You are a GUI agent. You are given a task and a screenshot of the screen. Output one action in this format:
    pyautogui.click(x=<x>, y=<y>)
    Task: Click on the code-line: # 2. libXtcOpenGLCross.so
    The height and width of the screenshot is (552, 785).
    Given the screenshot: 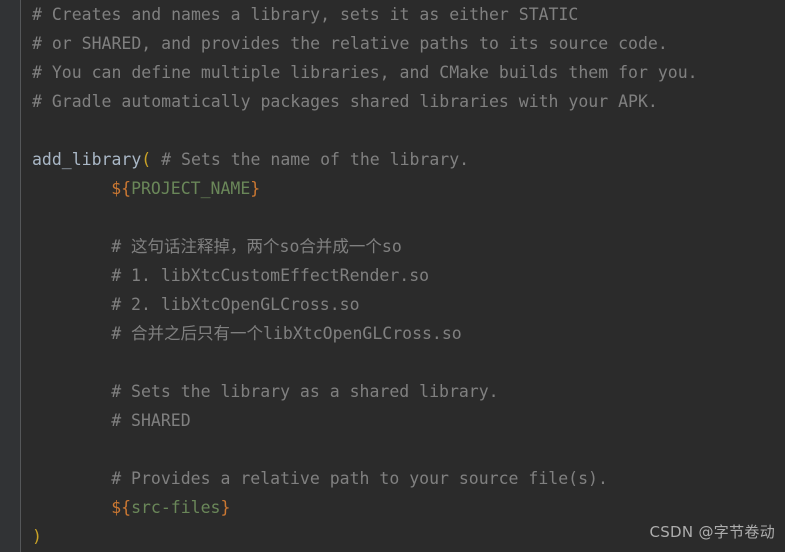 What is the action you would take?
    pyautogui.click(x=235, y=304)
    